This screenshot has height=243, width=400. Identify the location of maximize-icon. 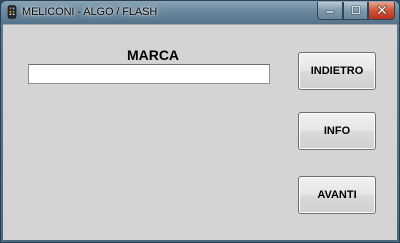
(356, 11).